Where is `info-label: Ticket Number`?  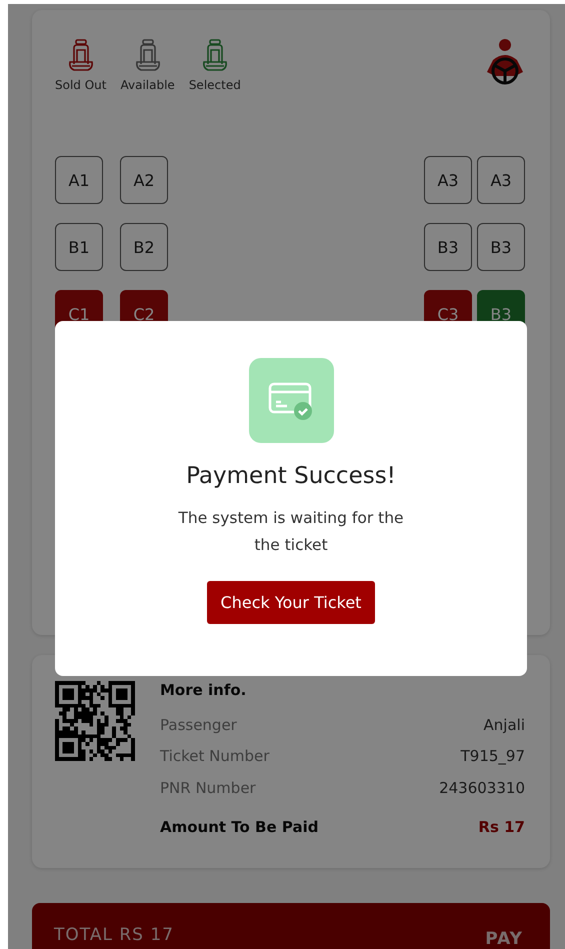 info-label: Ticket Number is located at coordinates (215, 756).